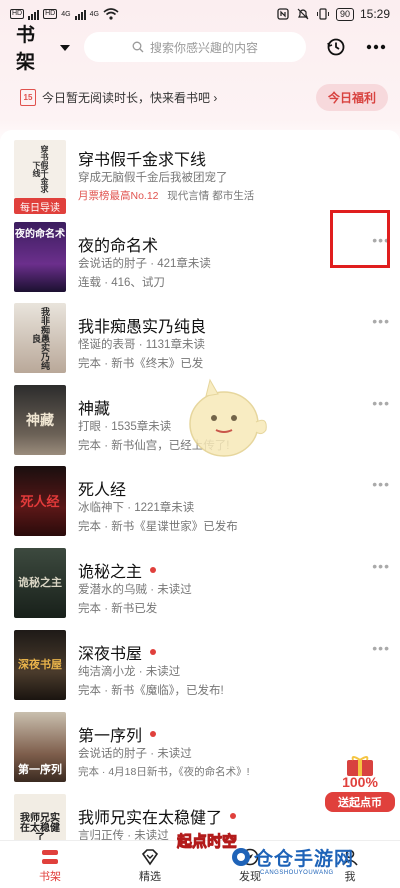 Image resolution: width=400 pixels, height=888 pixels. I want to click on book-cover: 我师兄实在太稳健了, so click(40, 817).